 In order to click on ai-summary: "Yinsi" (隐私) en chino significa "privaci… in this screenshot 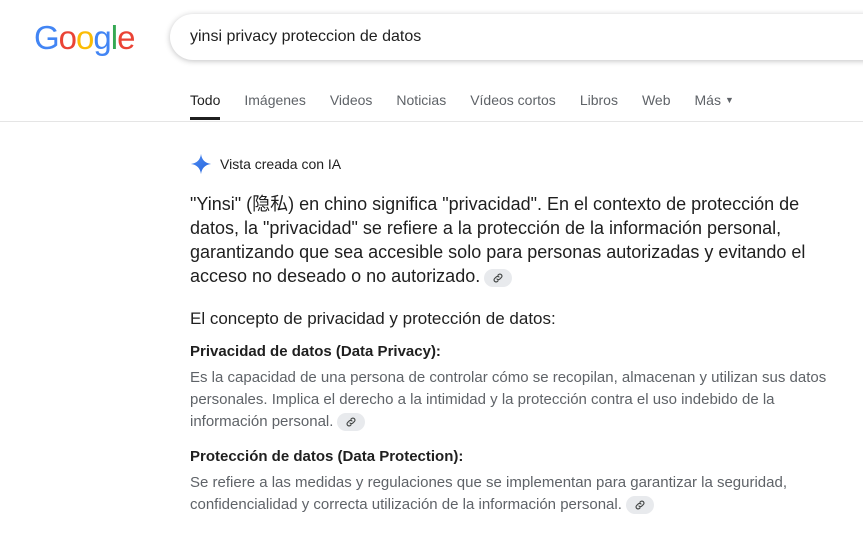, I will do `click(510, 240)`.